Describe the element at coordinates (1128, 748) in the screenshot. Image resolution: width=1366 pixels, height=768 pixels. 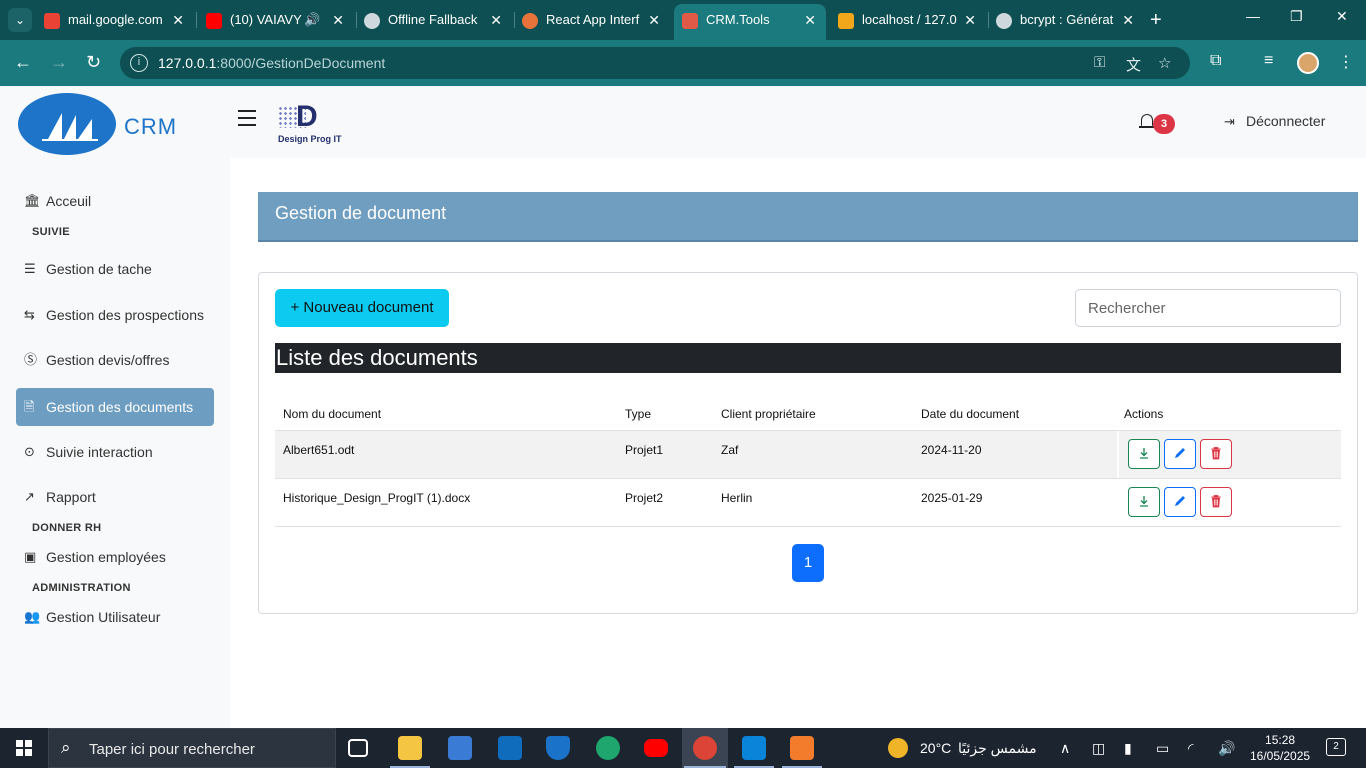
I see `microphone-icon: ▮` at that location.